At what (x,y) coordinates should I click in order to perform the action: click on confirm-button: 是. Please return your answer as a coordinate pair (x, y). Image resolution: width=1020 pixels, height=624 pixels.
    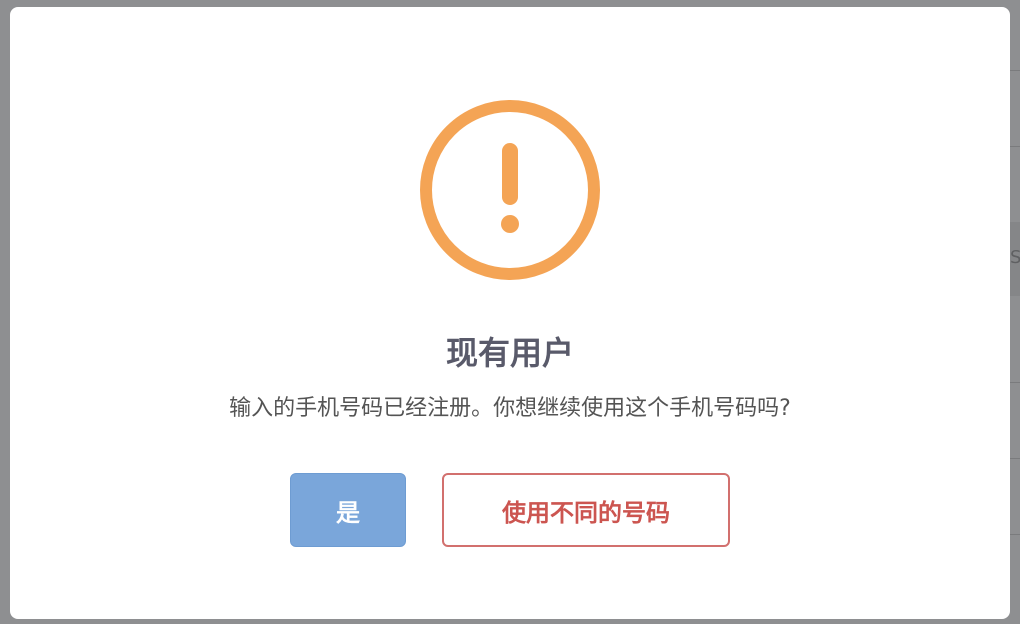
    Looking at the image, I should click on (348, 510).